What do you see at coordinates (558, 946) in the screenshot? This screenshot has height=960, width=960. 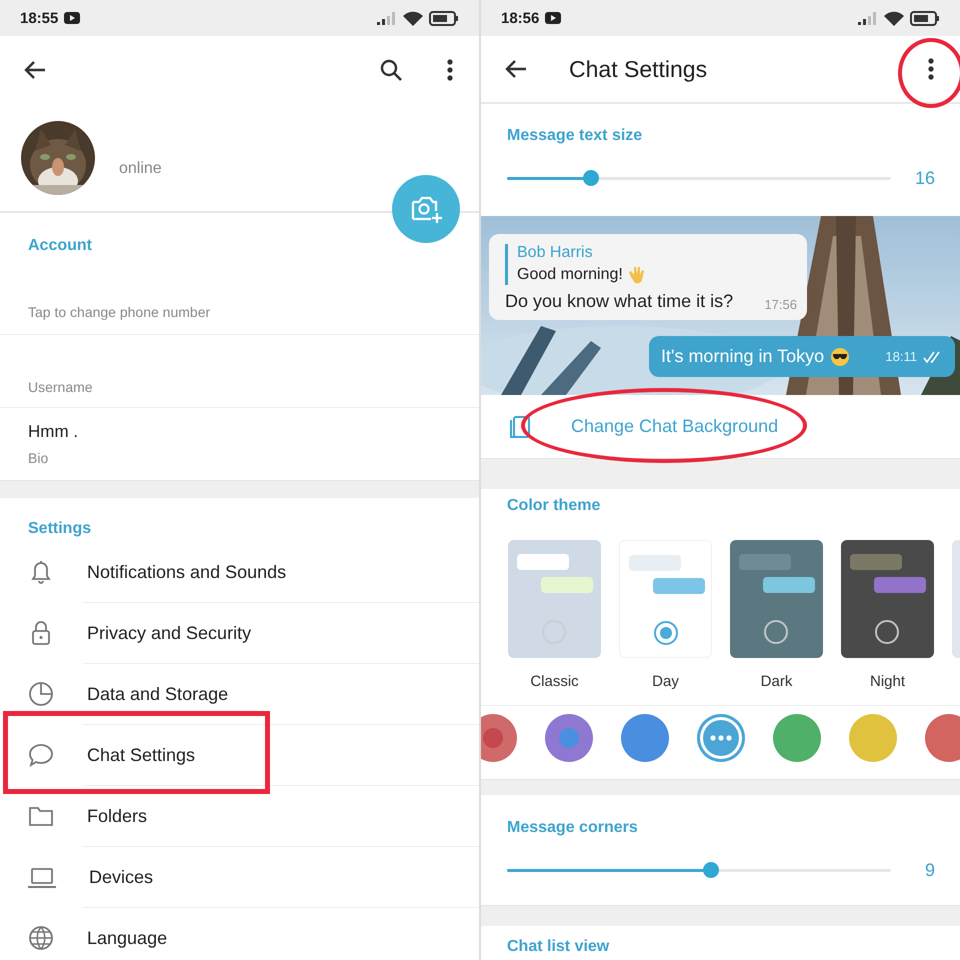 I see `section-header: Chat list view` at bounding box center [558, 946].